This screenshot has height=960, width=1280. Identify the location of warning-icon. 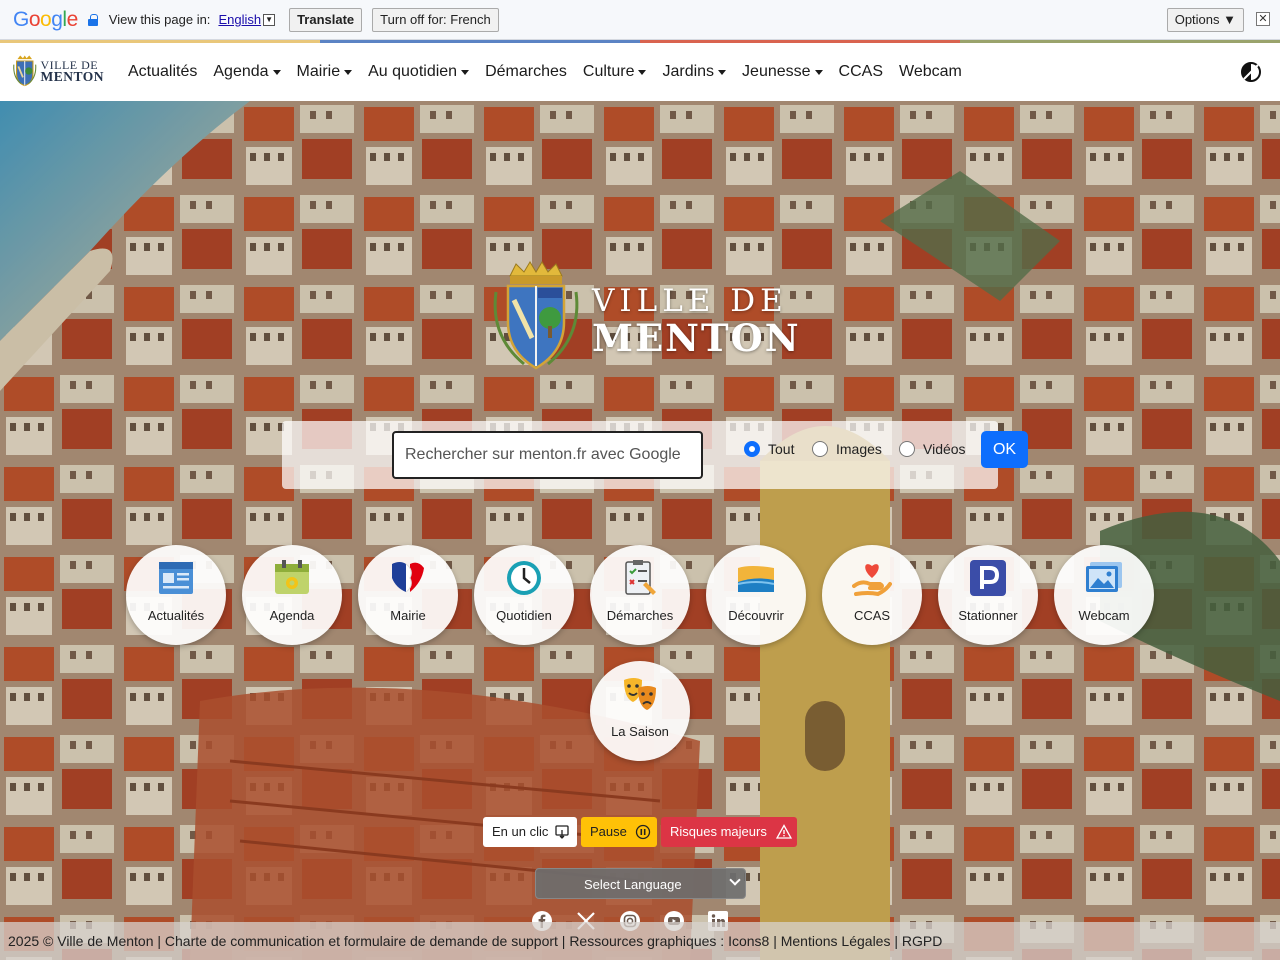
(783, 831).